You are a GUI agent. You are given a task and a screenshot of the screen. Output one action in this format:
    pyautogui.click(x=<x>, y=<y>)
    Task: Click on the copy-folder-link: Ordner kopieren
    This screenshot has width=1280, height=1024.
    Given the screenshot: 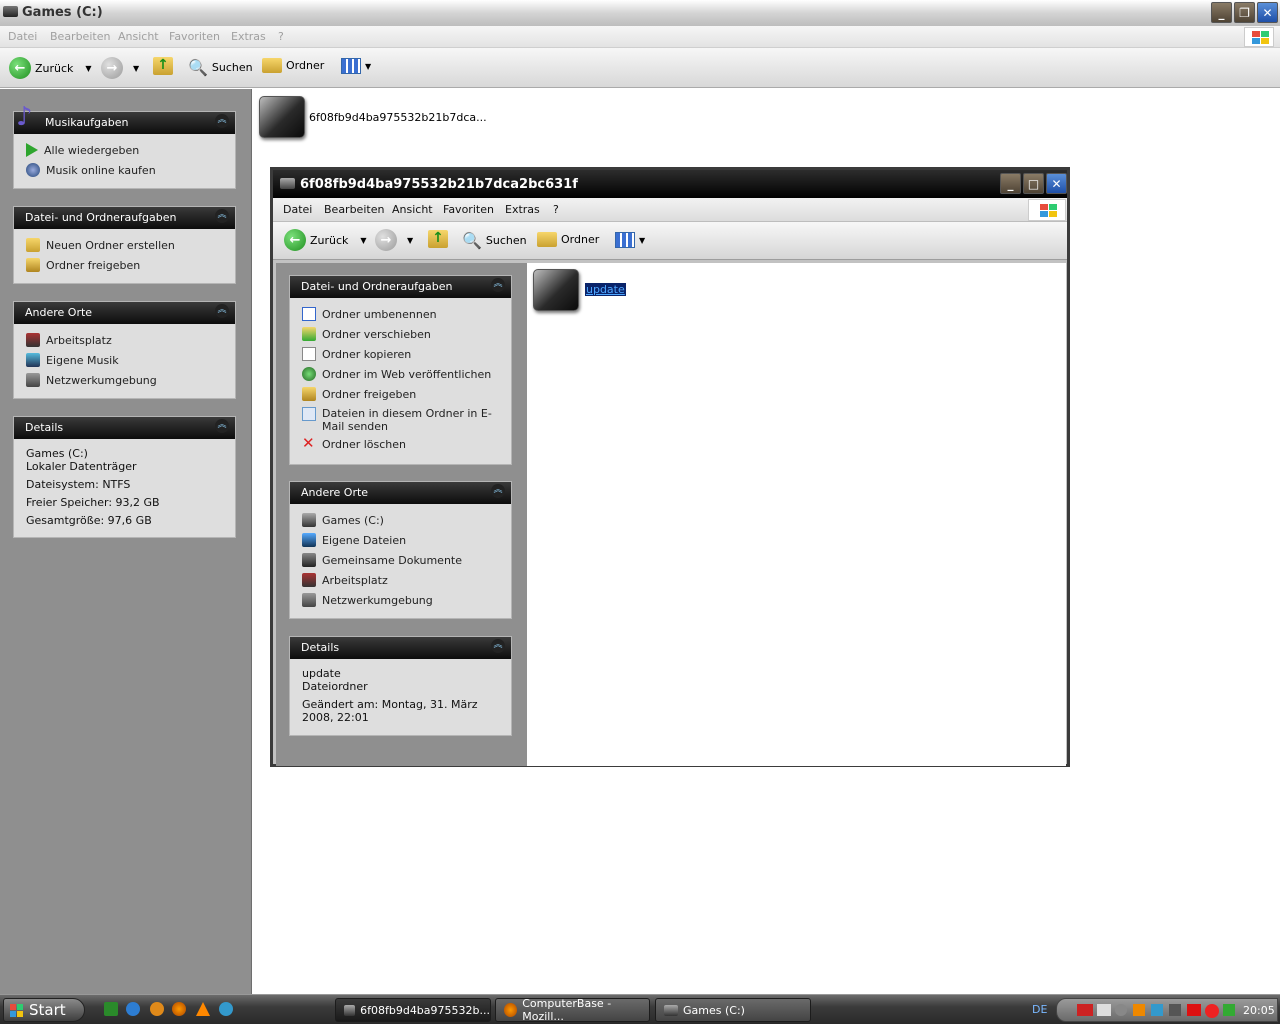 What is the action you would take?
    pyautogui.click(x=356, y=354)
    